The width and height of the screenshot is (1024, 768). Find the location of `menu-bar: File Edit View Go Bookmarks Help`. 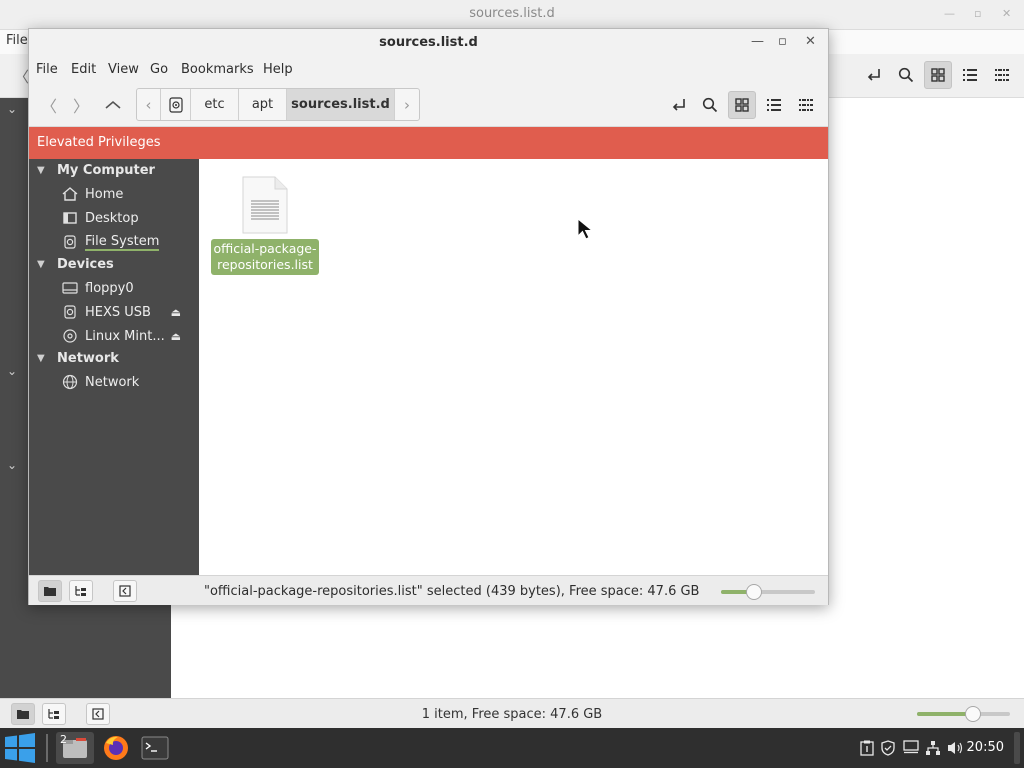

menu-bar: File Edit View Go Bookmarks Help is located at coordinates (428, 70).